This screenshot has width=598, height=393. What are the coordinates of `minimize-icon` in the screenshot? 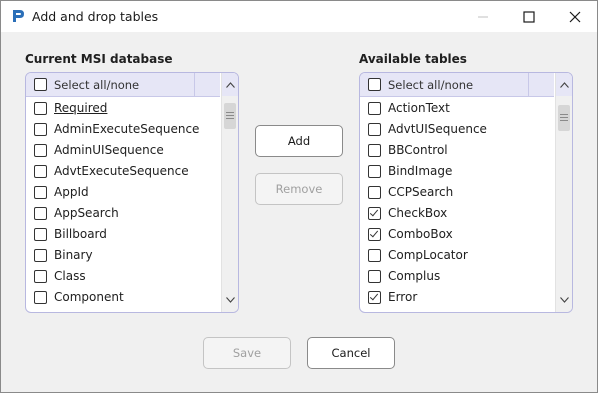 It's located at (483, 17).